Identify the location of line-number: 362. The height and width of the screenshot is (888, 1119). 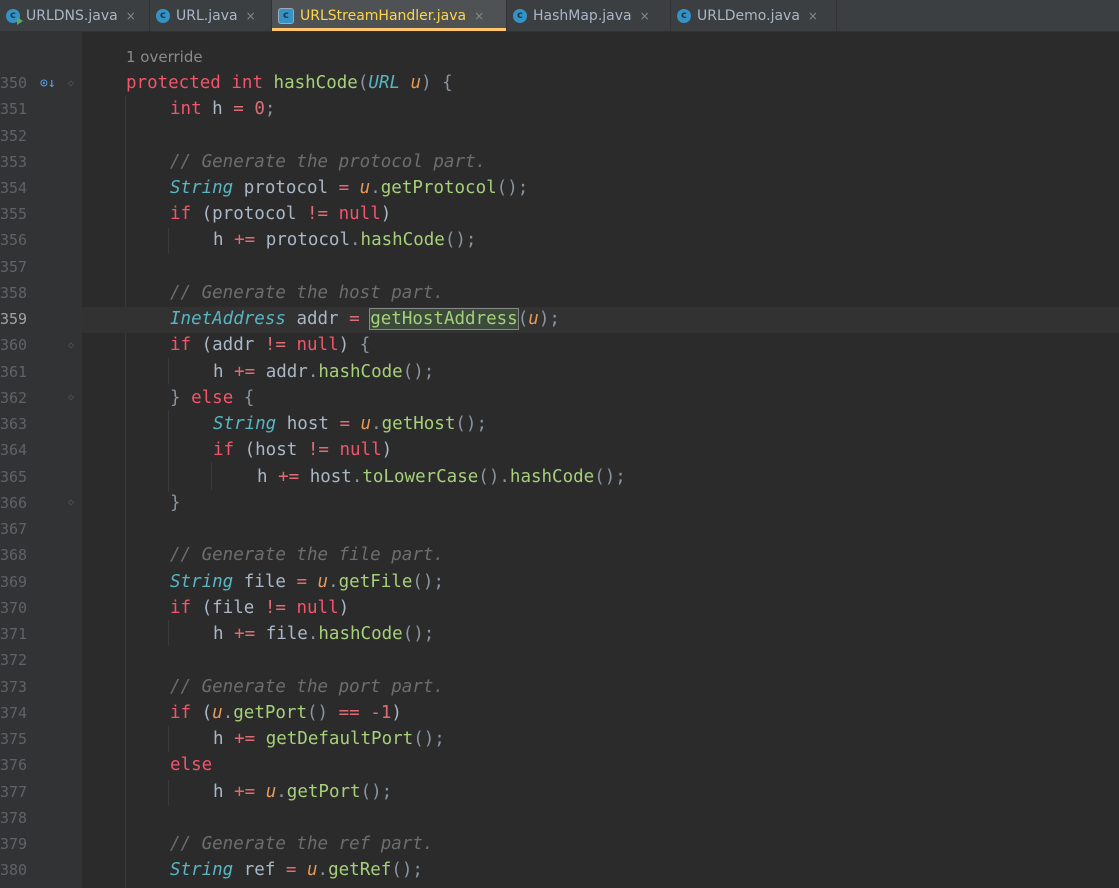
(20, 398).